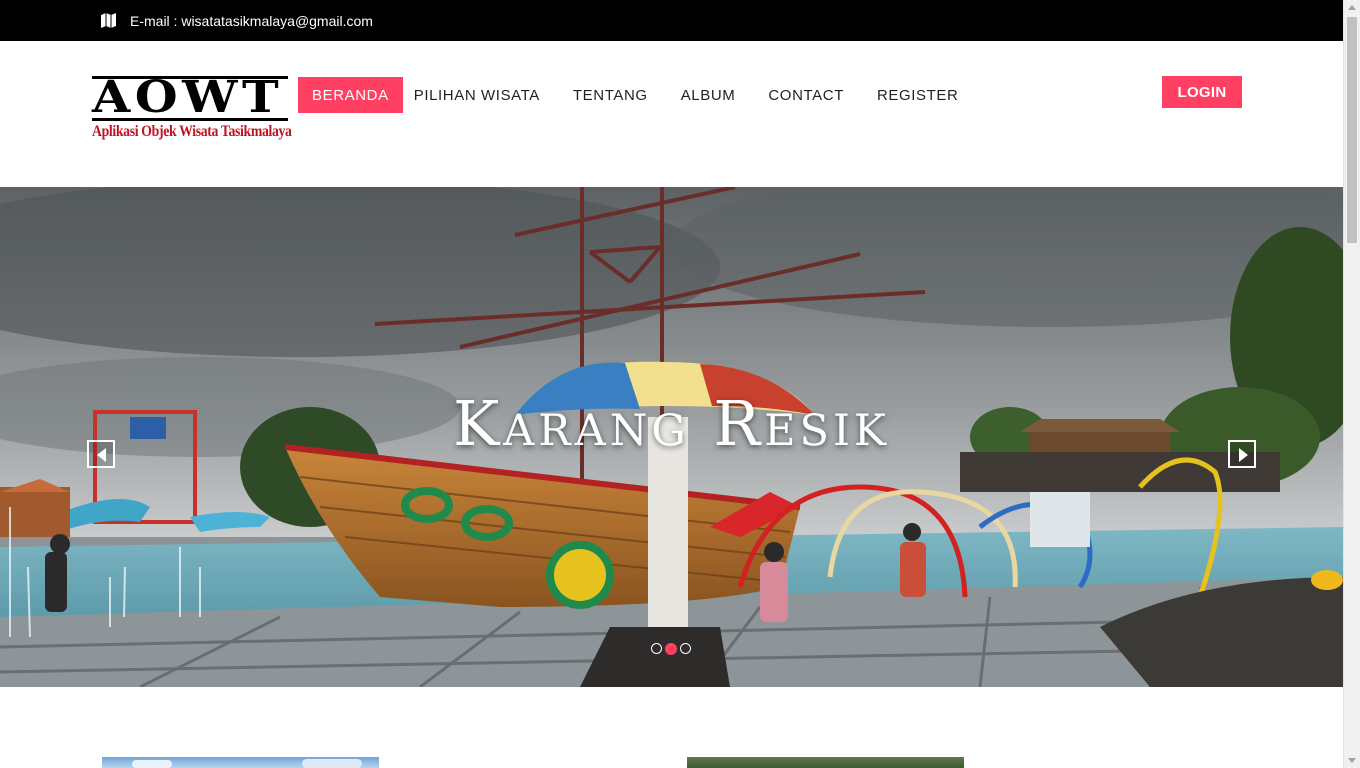 The width and height of the screenshot is (1360, 768). Describe the element at coordinates (1351, 384) in the screenshot. I see `page-scrollbar` at that location.